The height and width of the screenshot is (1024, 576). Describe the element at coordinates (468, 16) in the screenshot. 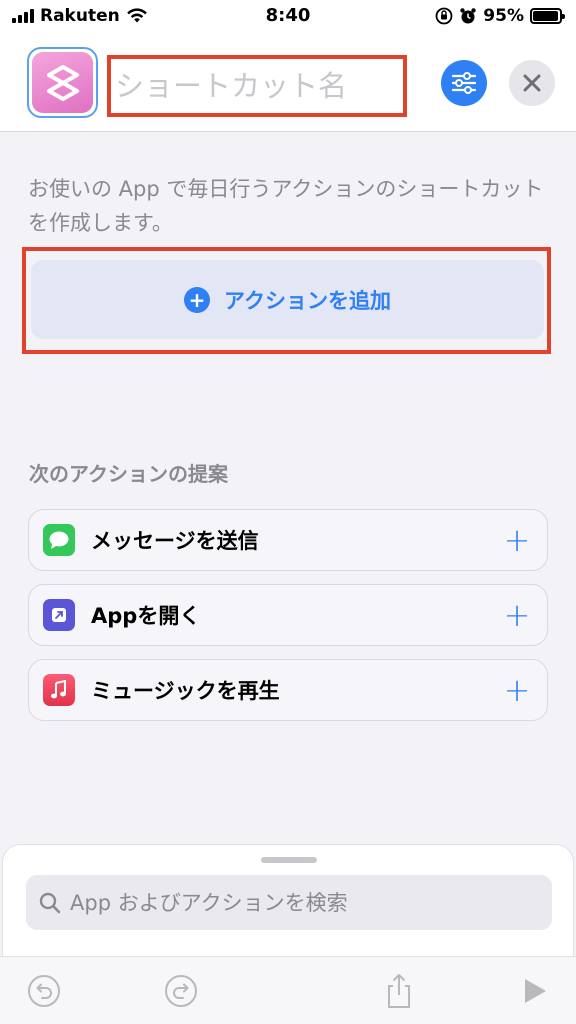

I see `alarm-icon` at that location.